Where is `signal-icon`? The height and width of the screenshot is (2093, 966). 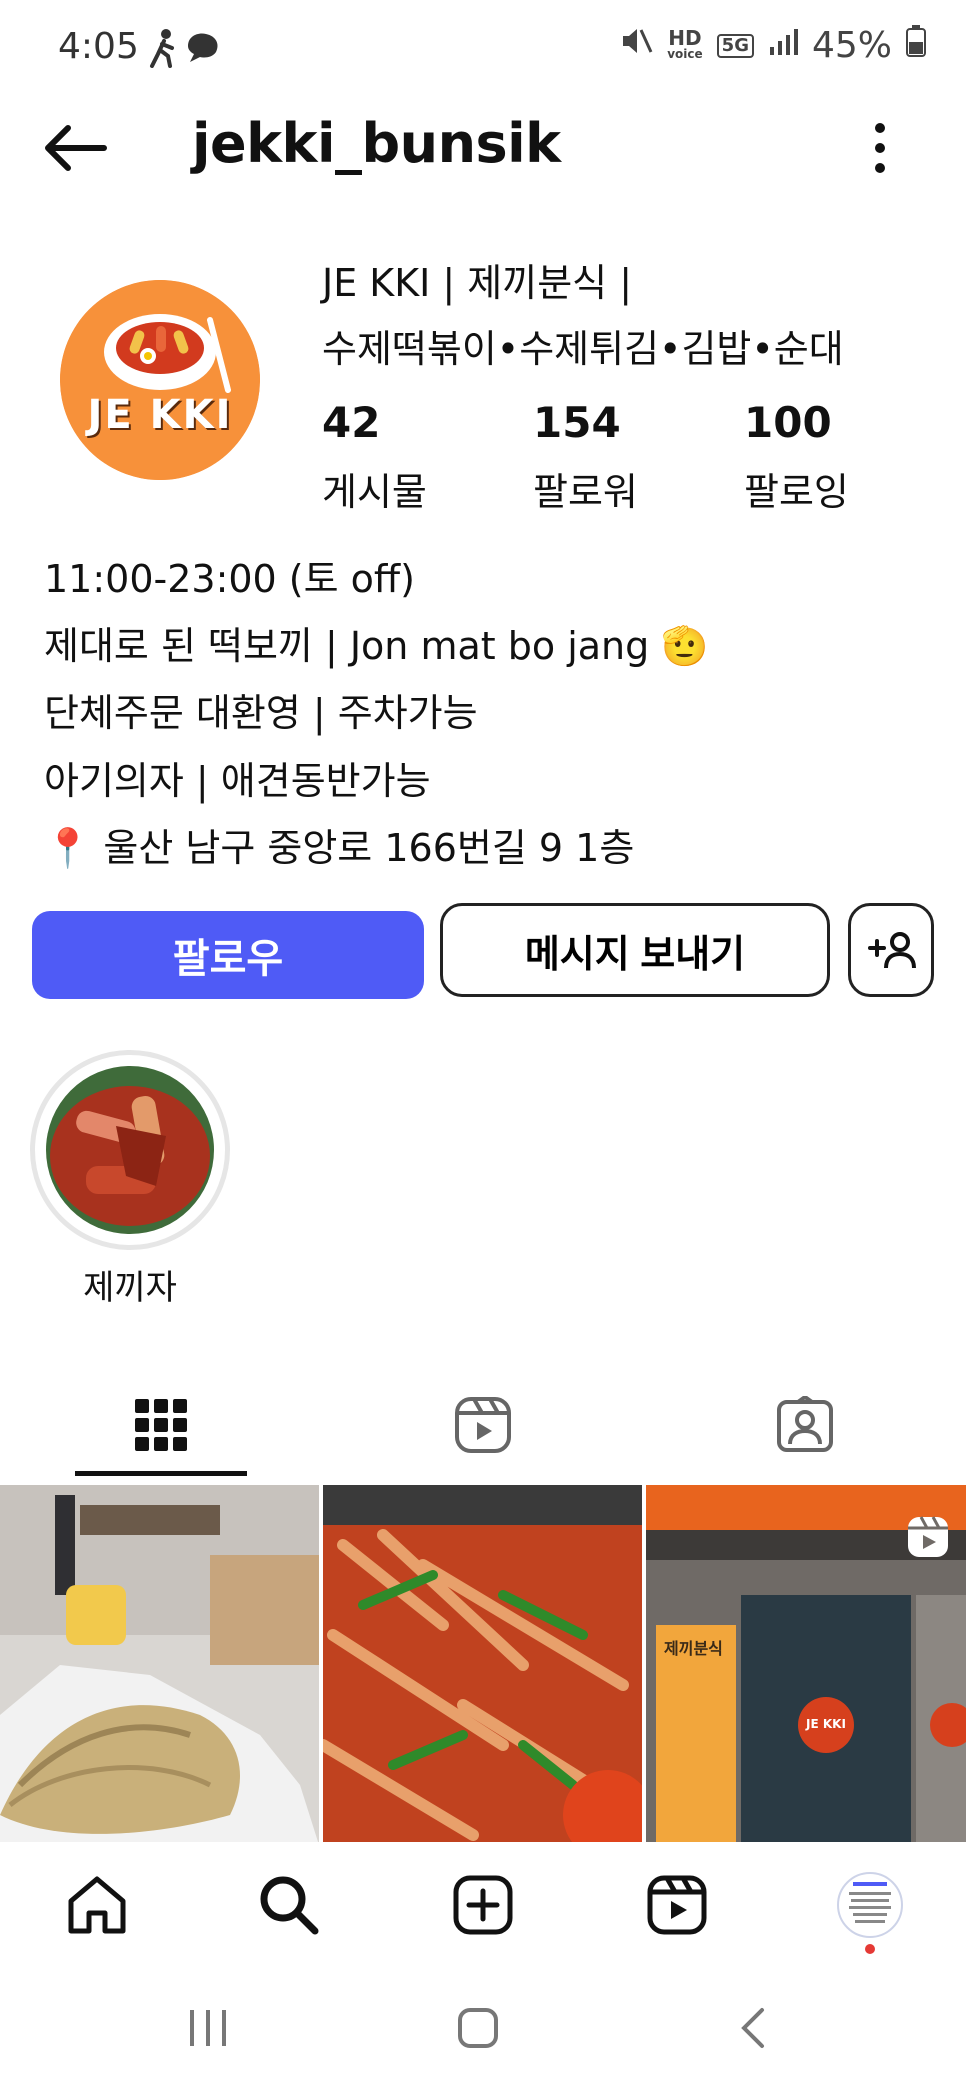
signal-icon is located at coordinates (783, 45).